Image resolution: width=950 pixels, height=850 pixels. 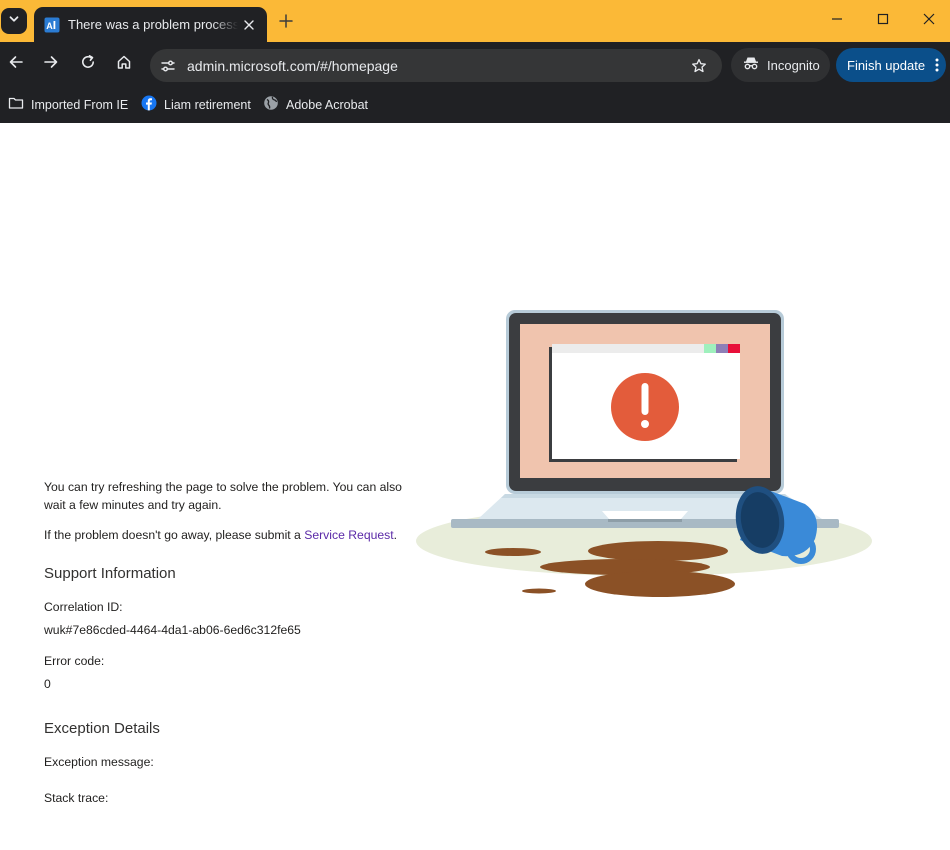 What do you see at coordinates (47, 684) in the screenshot?
I see `error-code-value: 0` at bounding box center [47, 684].